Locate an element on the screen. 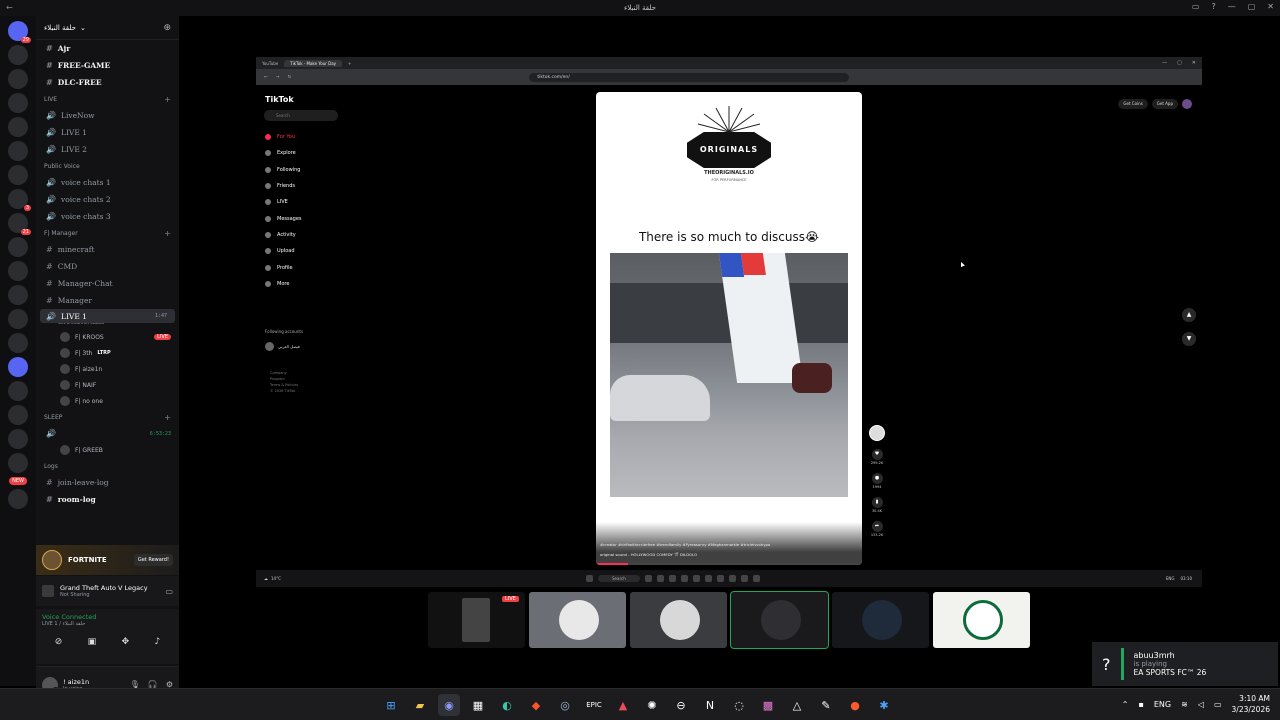 The image size is (1280, 720). nav-for-you: For You is located at coordinates (283, 137).